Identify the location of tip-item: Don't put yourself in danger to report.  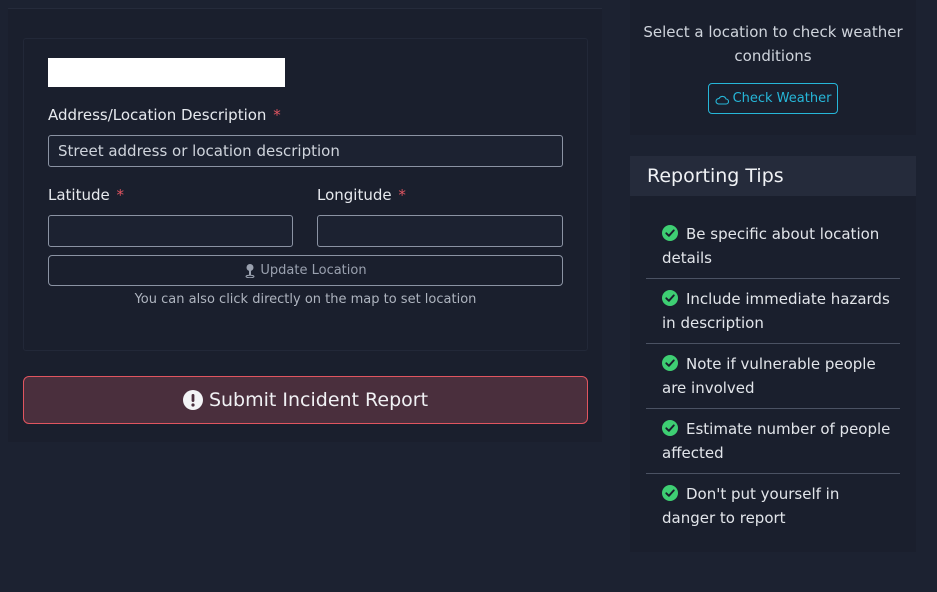
(773, 506).